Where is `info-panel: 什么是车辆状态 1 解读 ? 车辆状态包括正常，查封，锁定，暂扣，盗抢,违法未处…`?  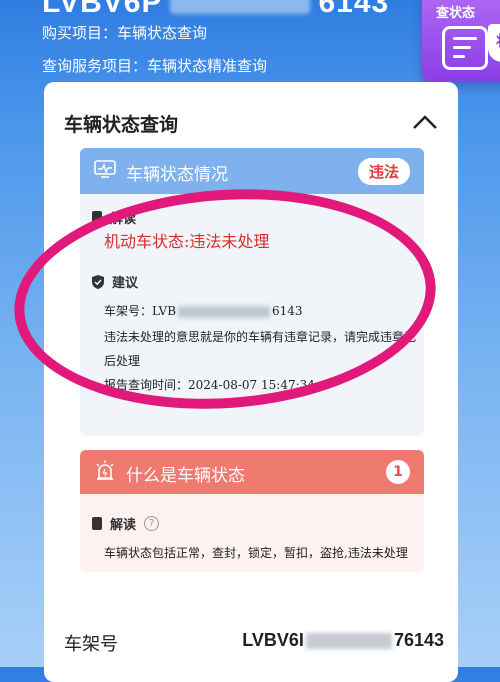
info-panel: 什么是车辆状态 1 解读 ? 车辆状态包括正常，查封，锁定，暂扣，盗抢,违法未处… is located at coordinates (252, 511).